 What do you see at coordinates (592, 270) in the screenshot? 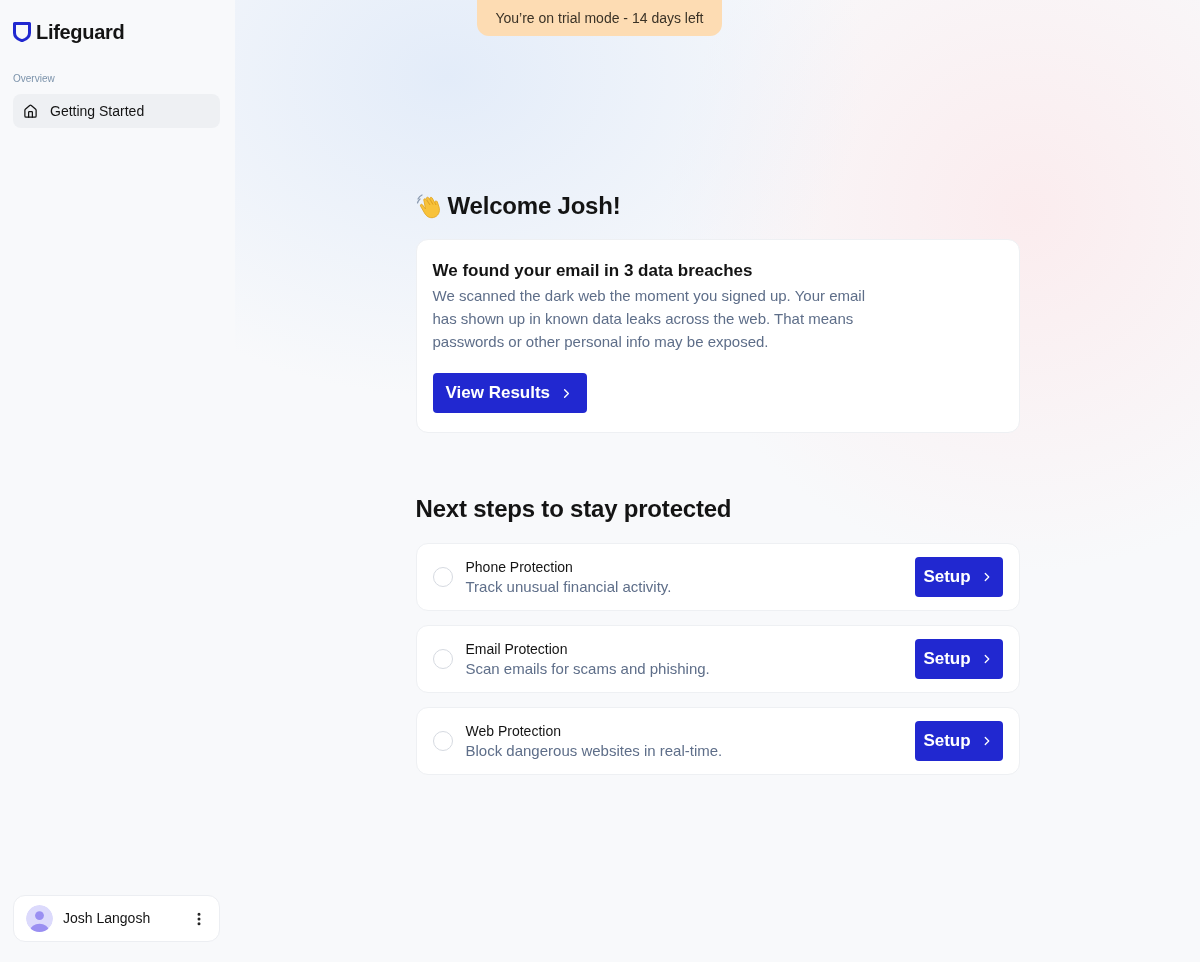
I see `alert-title: We found your email in 3 data breaches` at bounding box center [592, 270].